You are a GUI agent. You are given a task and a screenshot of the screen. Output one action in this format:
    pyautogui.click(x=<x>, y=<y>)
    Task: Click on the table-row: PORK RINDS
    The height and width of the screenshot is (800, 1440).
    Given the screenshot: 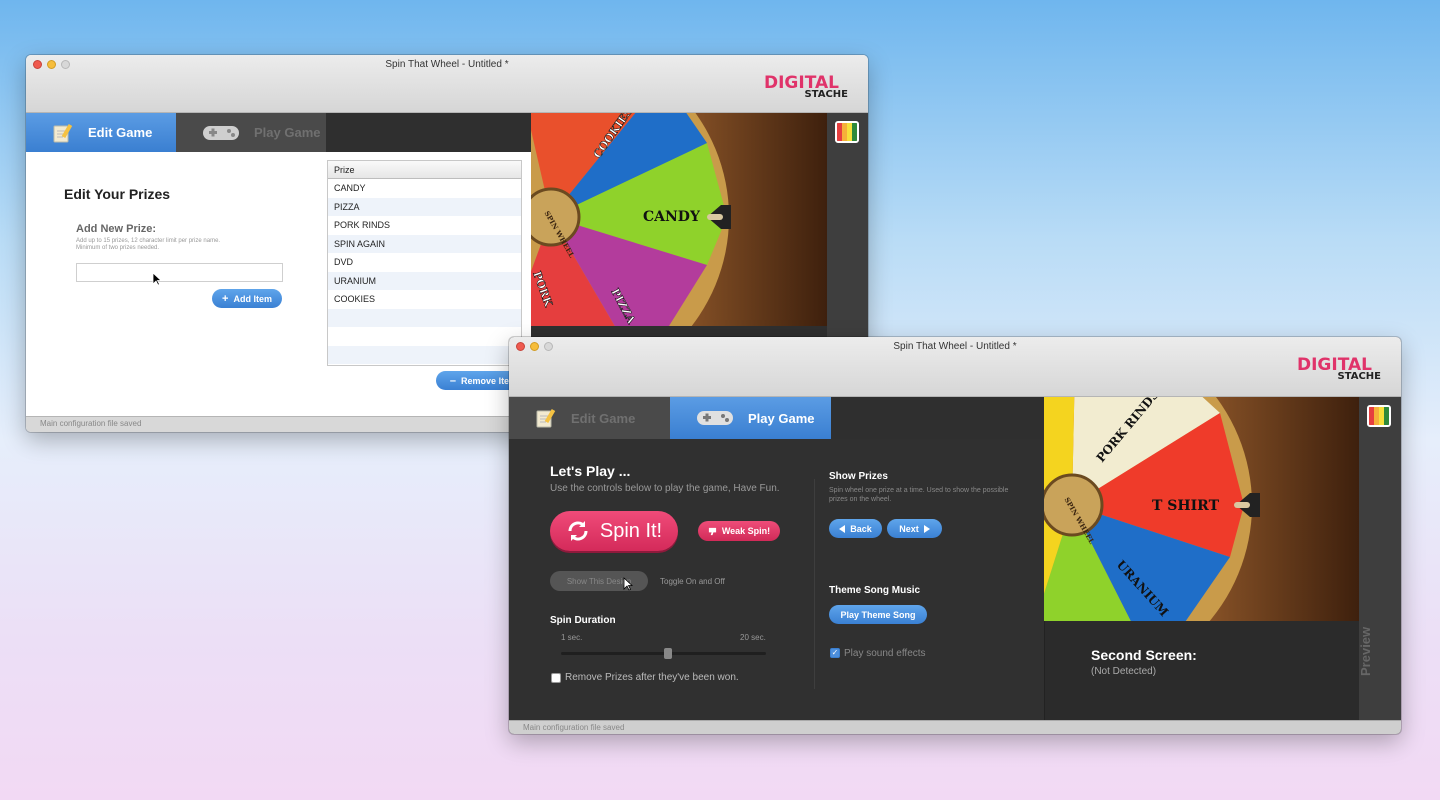 What is the action you would take?
    pyautogui.click(x=424, y=225)
    